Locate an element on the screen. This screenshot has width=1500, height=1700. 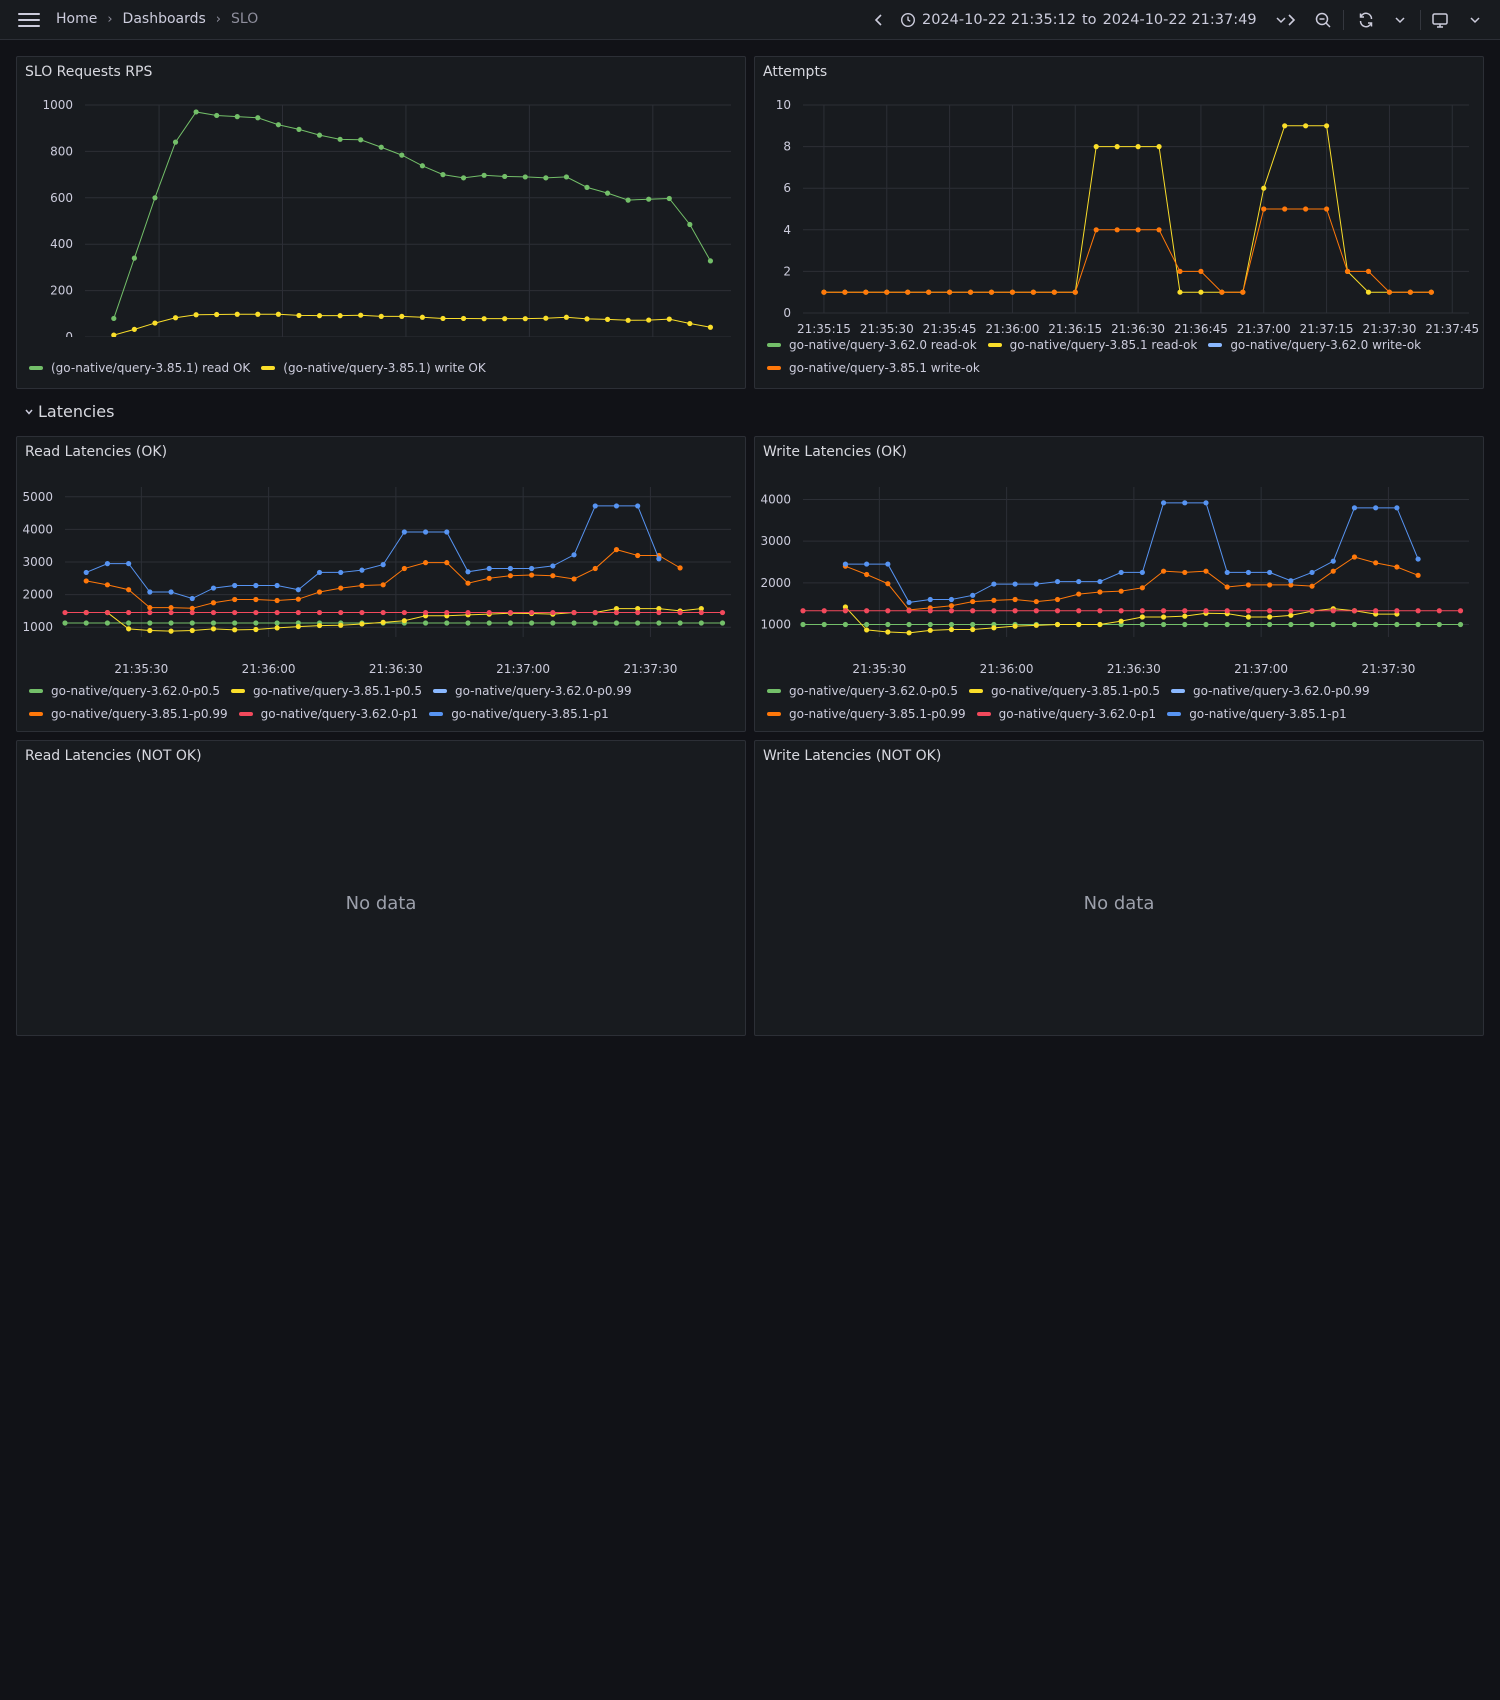
tv-mode-button is located at coordinates (1440, 20).